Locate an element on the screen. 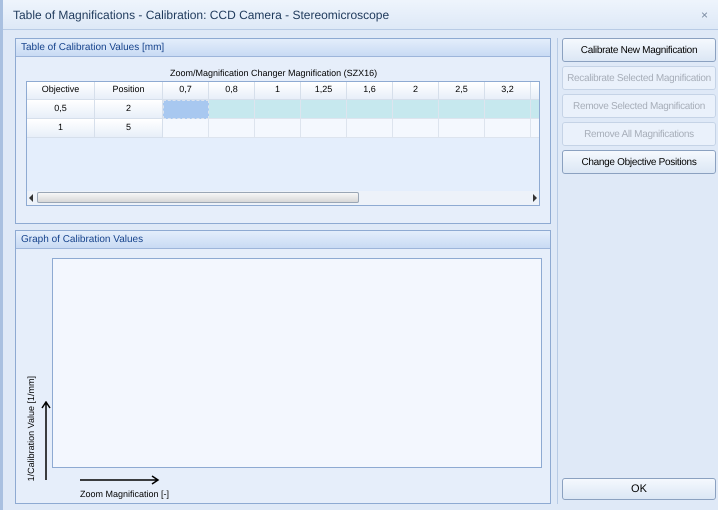 The width and height of the screenshot is (718, 510). table-cell: 0,5 is located at coordinates (61, 109).